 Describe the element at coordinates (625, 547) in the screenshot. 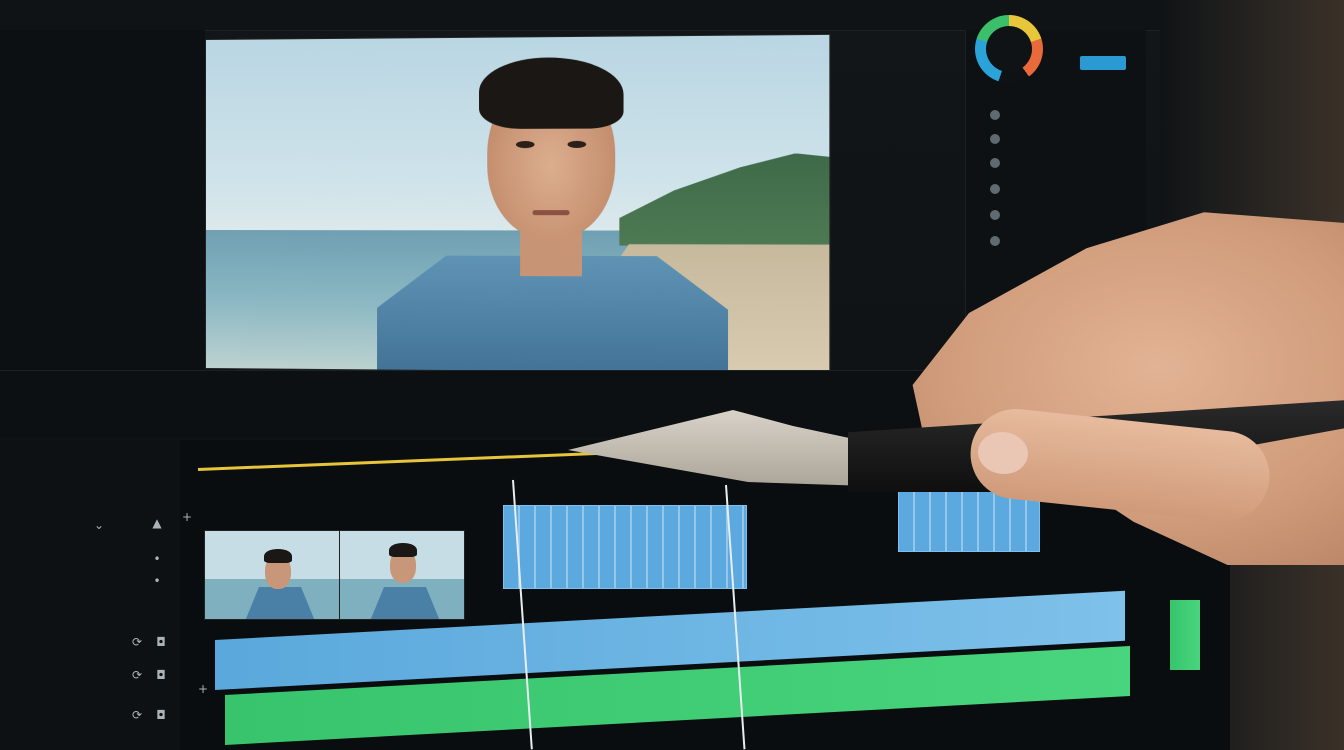

I see `video-clip` at that location.